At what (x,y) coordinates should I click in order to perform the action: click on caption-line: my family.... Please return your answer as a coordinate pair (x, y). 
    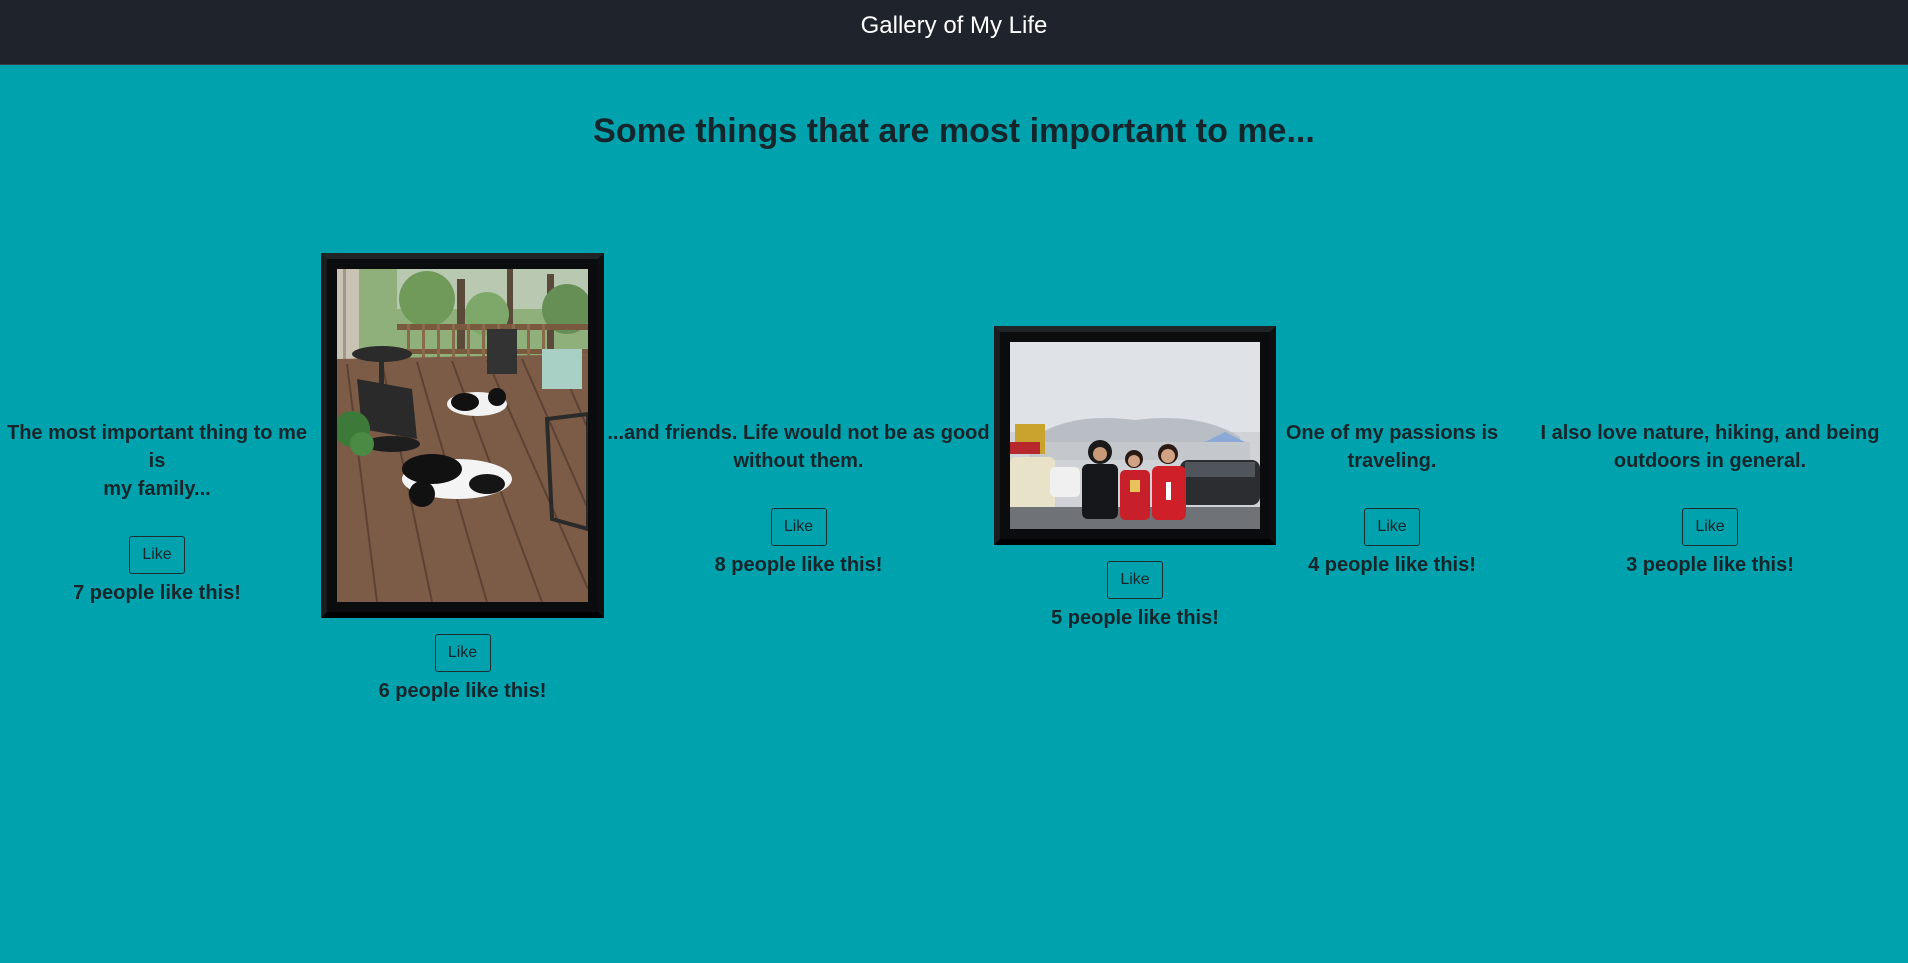
    Looking at the image, I should click on (157, 489).